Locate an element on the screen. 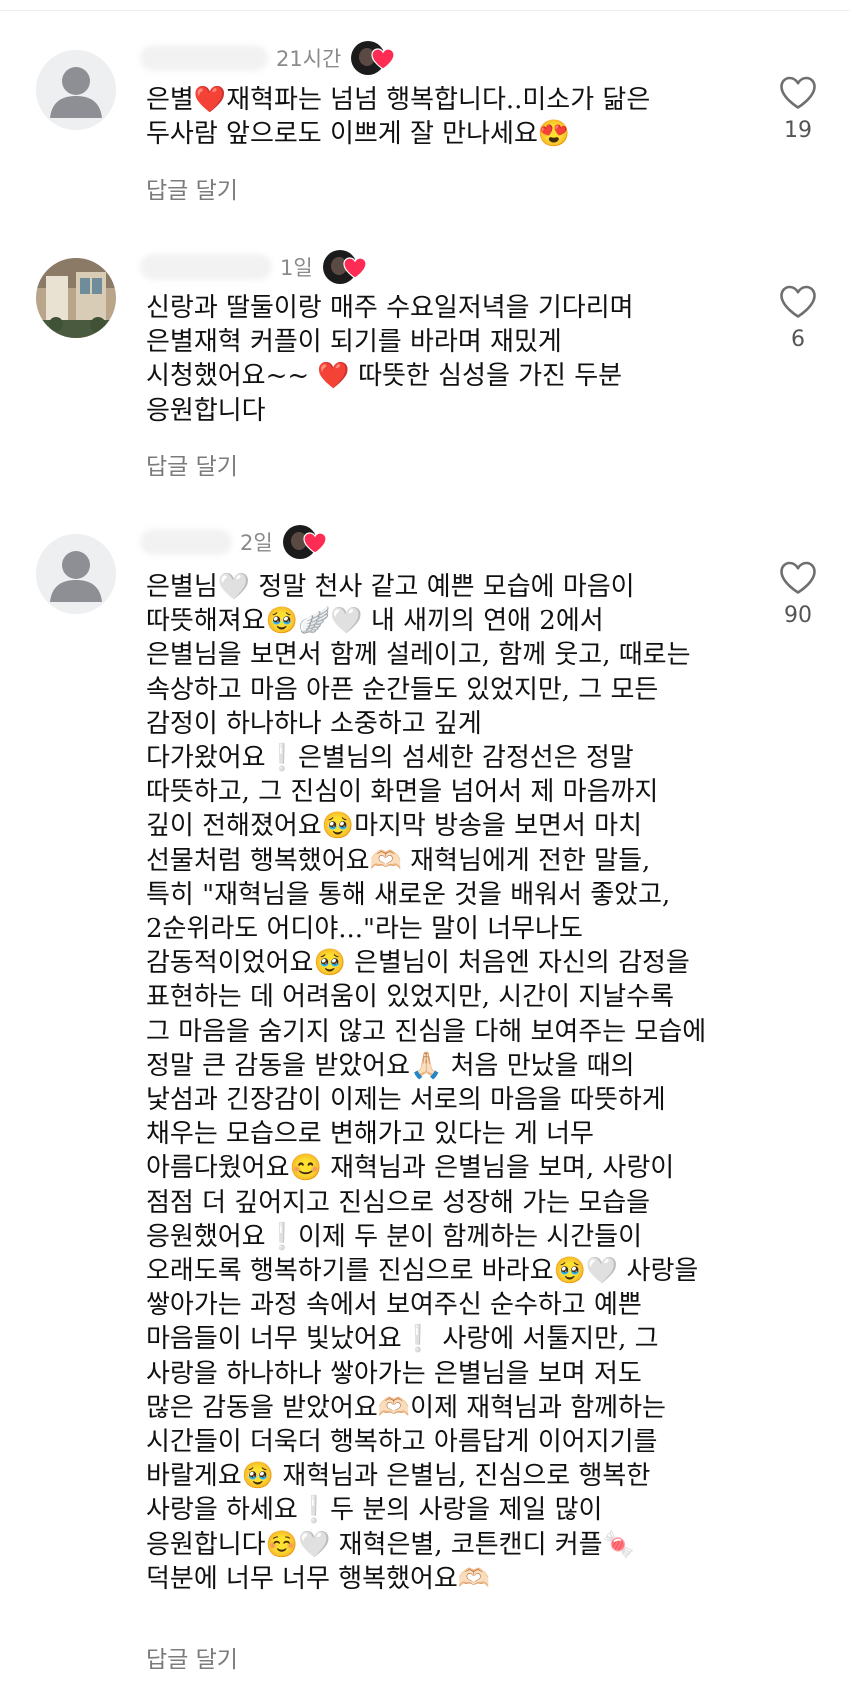 Image resolution: width=850 pixels, height=1692 pixels. photo-avatar-icon is located at coordinates (76, 298).